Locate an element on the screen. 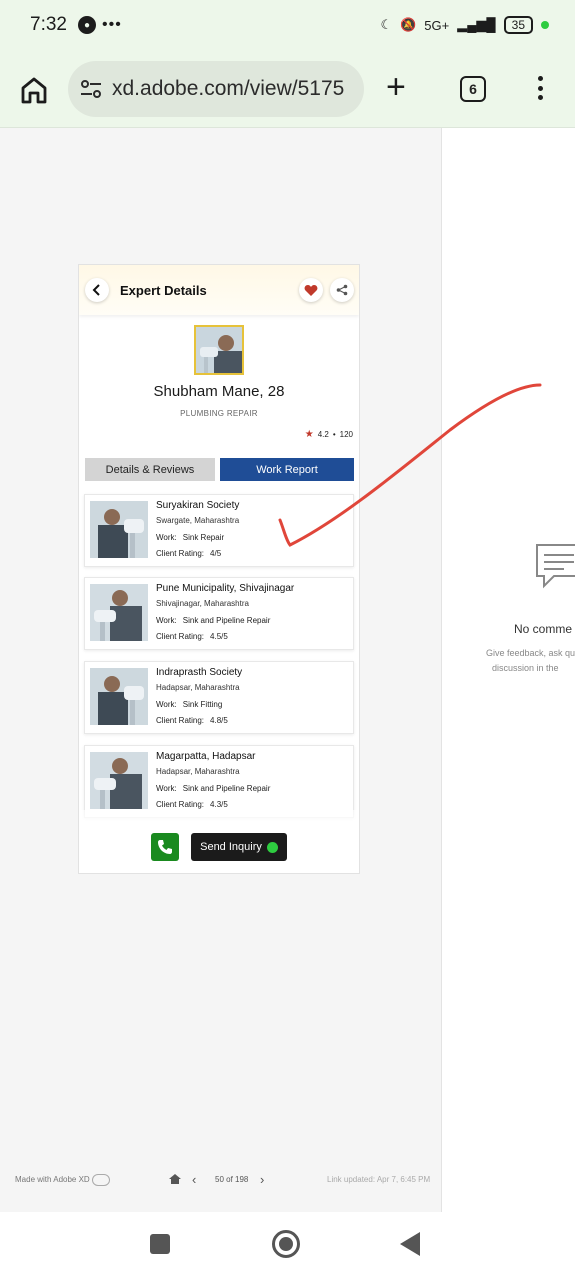 The image size is (575, 1280). send-inquiry-label: Send Inquiry is located at coordinates (231, 847).